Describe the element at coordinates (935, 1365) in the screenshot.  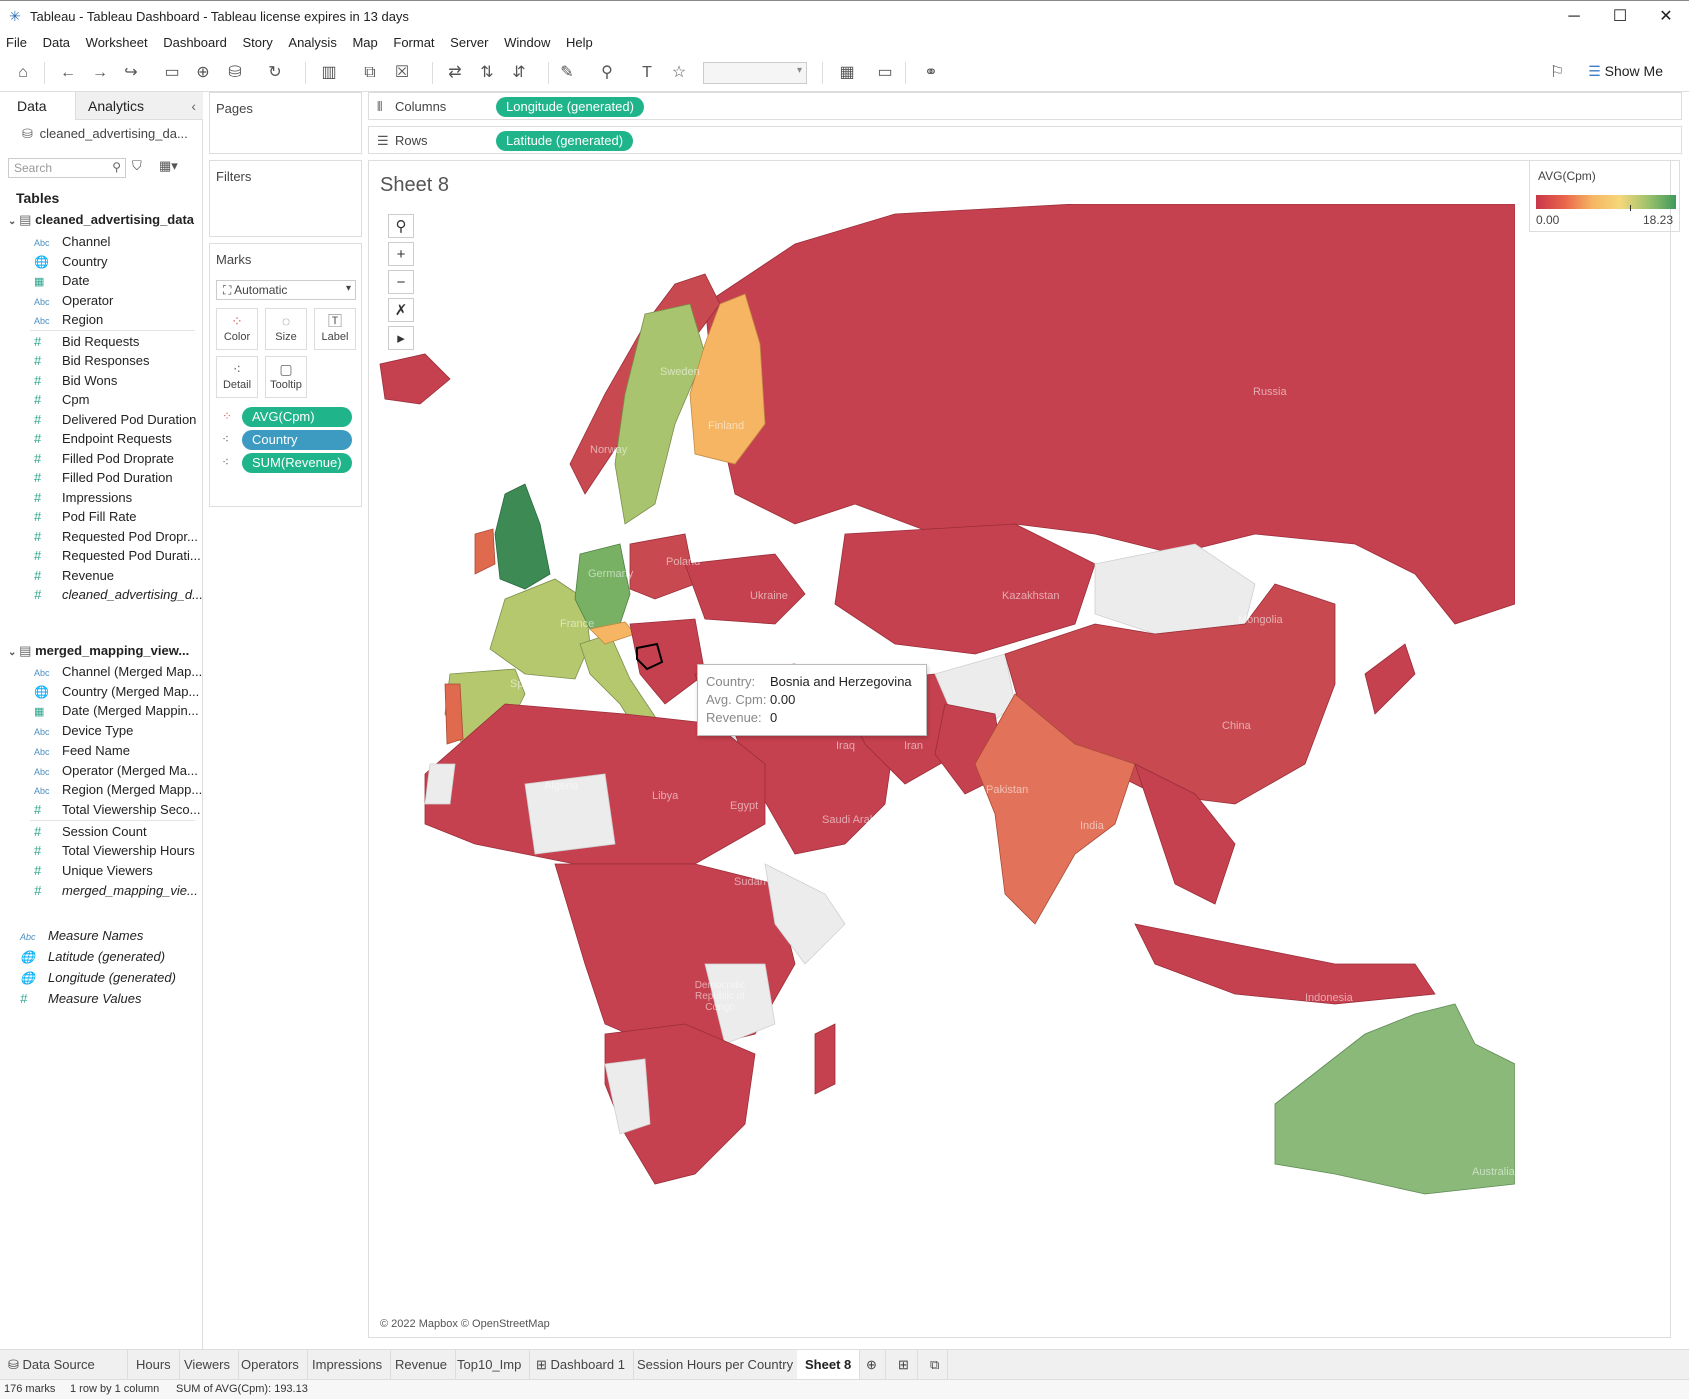
I see `new-story-tab-icon: ⧉` at that location.